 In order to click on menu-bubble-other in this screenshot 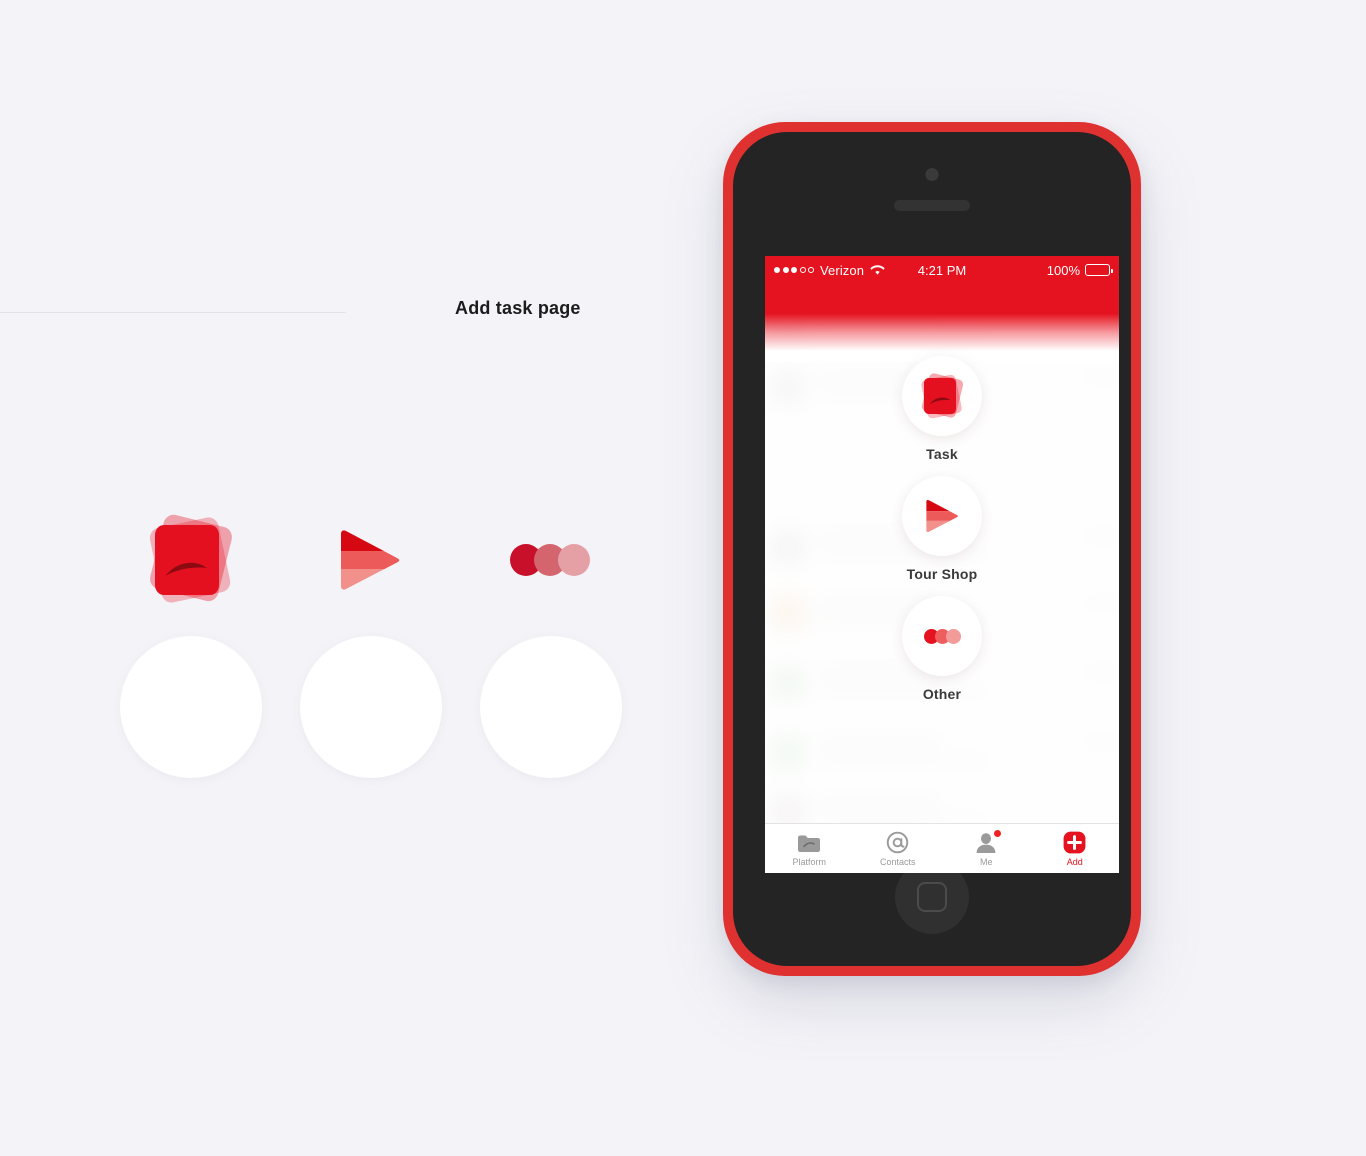, I will do `click(942, 636)`.